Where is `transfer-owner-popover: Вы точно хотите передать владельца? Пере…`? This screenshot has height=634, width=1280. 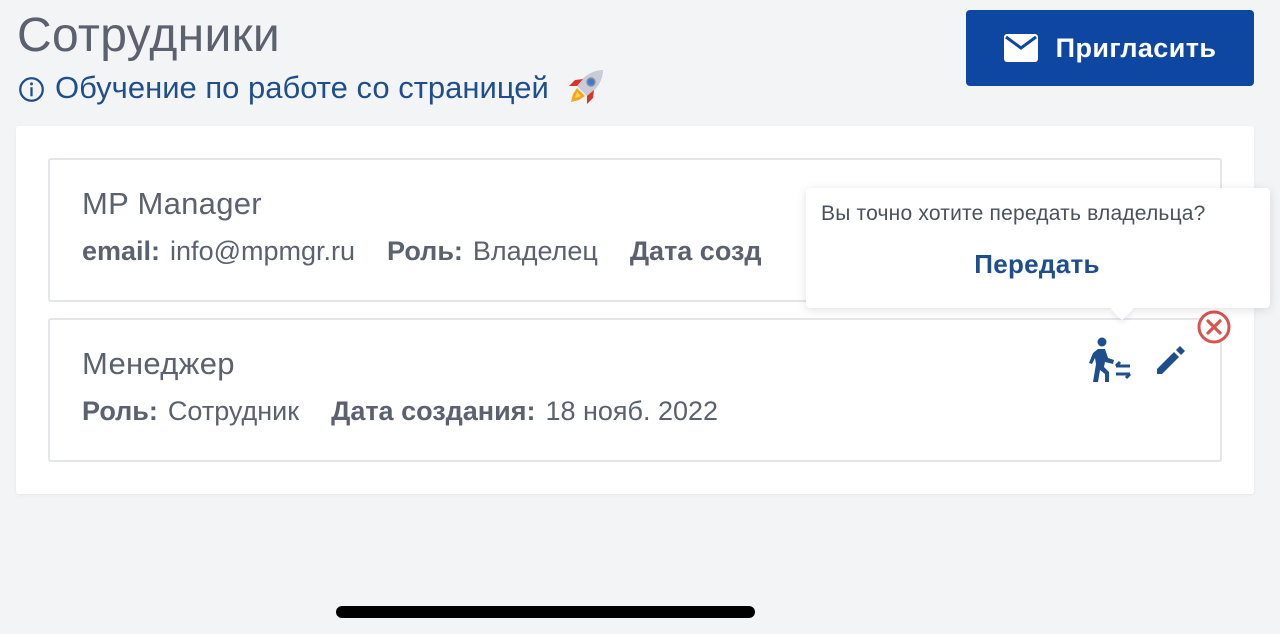 transfer-owner-popover: Вы точно хотите передать владельца? Пере… is located at coordinates (1038, 248).